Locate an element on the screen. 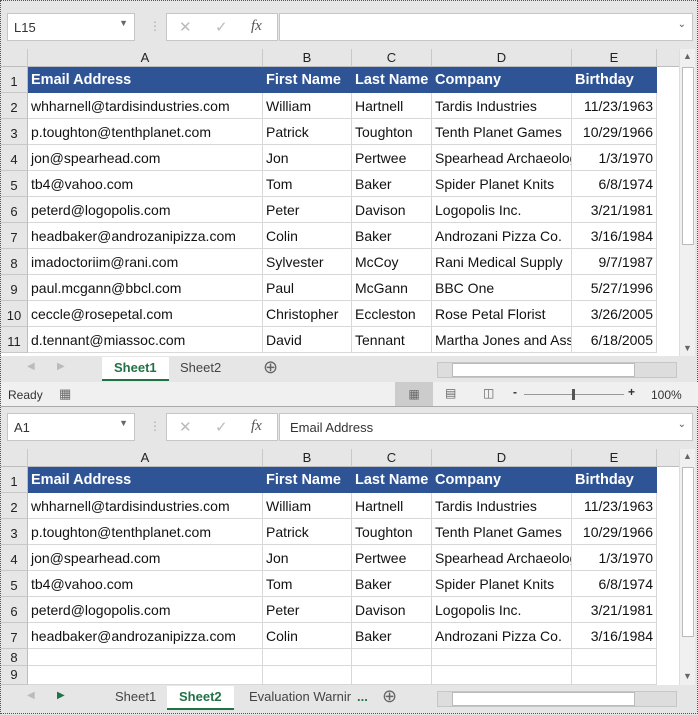 This screenshot has width=698, height=715. tab-next-icon: ▶ is located at coordinates (61, 695).